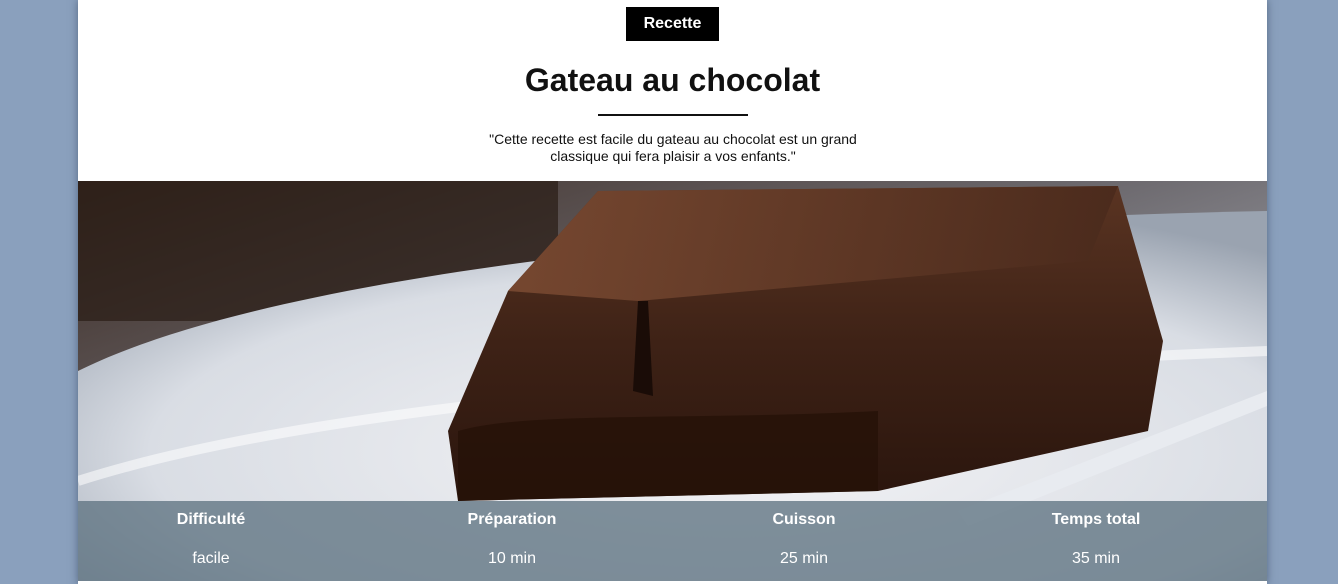 Image resolution: width=1338 pixels, height=584 pixels. Describe the element at coordinates (211, 558) in the screenshot. I see `stat-value: facile` at that location.